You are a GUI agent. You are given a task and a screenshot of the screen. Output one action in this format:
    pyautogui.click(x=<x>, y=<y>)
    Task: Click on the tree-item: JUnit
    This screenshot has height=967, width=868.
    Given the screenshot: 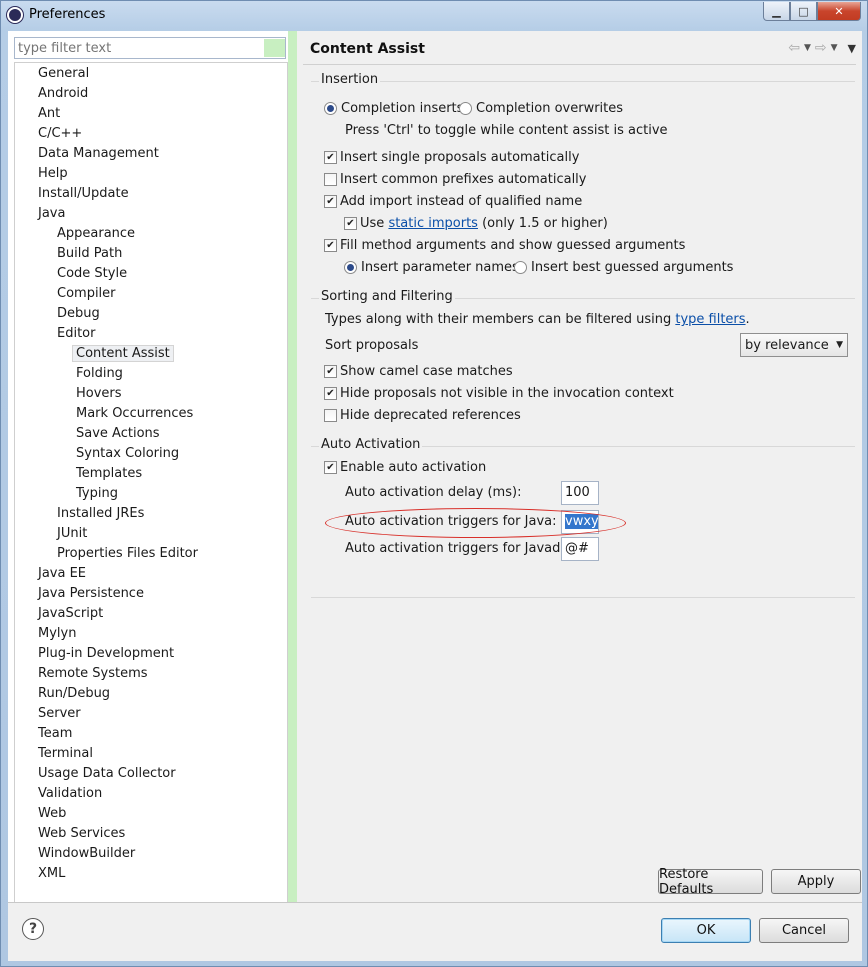 What is the action you would take?
    pyautogui.click(x=148, y=534)
    